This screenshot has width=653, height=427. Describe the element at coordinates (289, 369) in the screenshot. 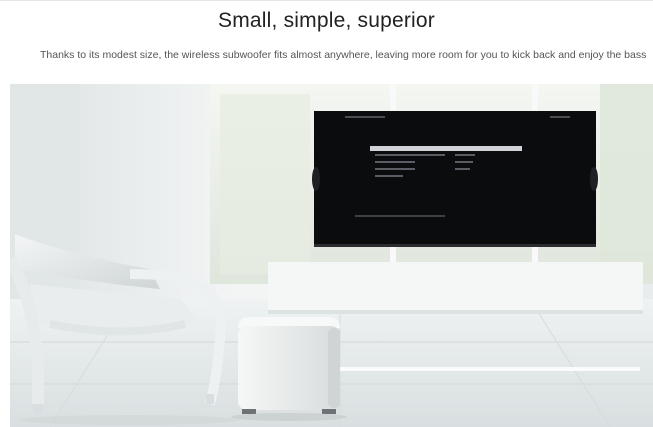

I see `wireless-subwoofer` at that location.